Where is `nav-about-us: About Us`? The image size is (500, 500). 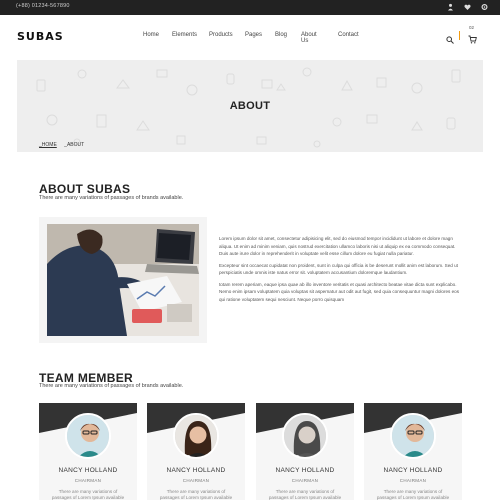 nav-about-us: About Us is located at coordinates (309, 38).